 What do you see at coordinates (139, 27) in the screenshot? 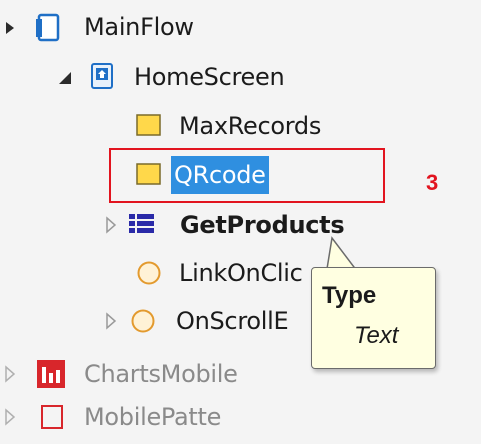
I see `tree-item-label: MainFlow` at bounding box center [139, 27].